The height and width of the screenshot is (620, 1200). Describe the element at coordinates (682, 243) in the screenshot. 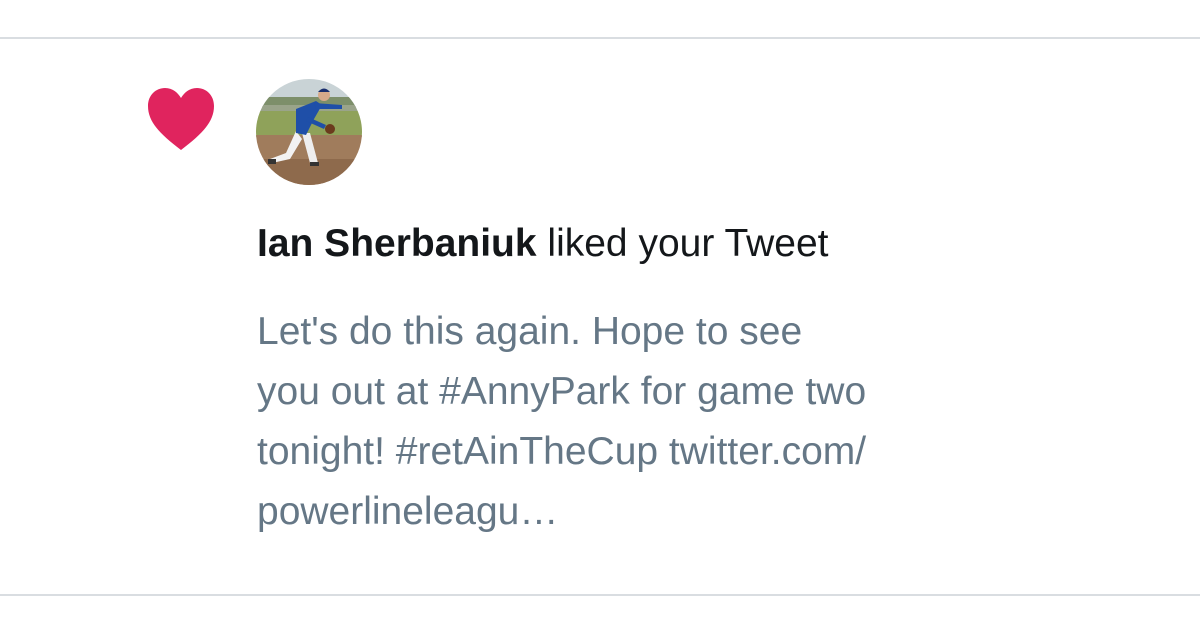

I see `action-text: liked your Tweet` at that location.